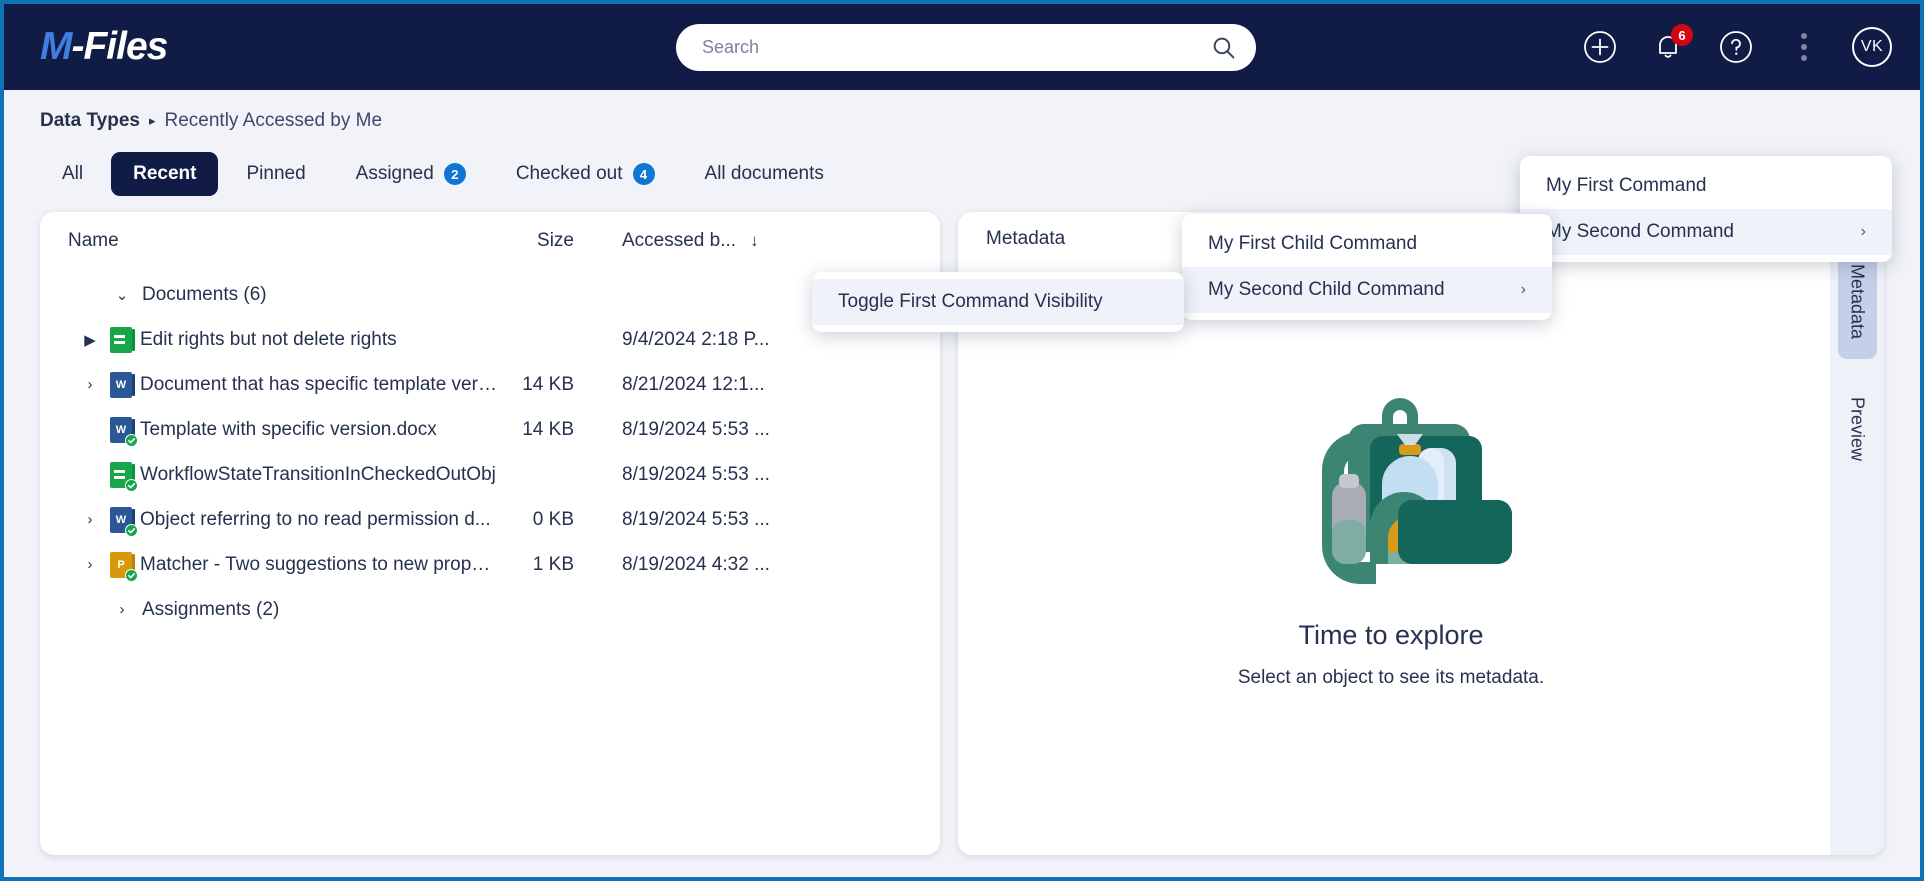 This screenshot has width=1924, height=881. What do you see at coordinates (1682, 35) in the screenshot?
I see `notification-count-badge: 6` at bounding box center [1682, 35].